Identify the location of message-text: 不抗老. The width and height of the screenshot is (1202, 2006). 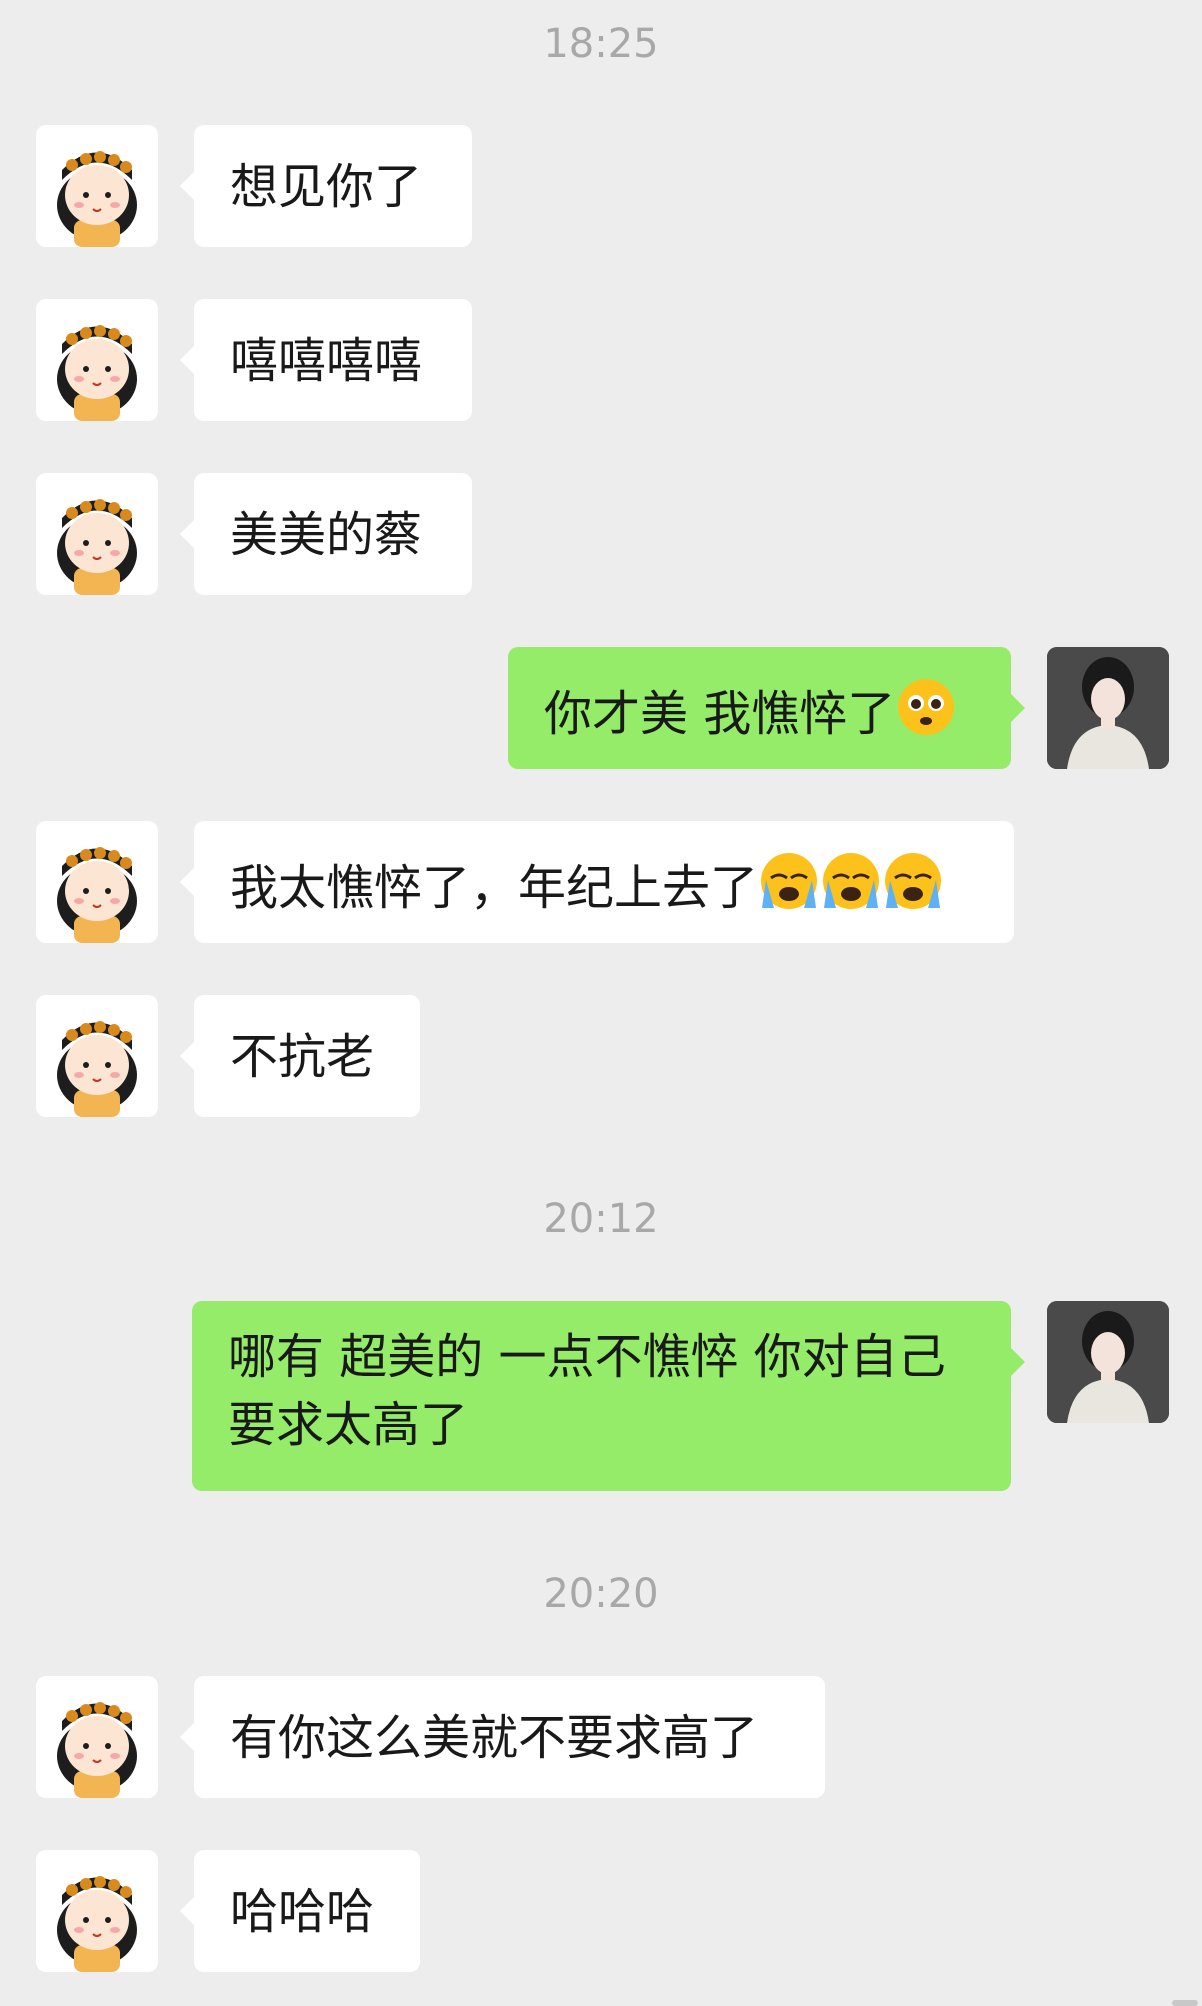
(302, 1057).